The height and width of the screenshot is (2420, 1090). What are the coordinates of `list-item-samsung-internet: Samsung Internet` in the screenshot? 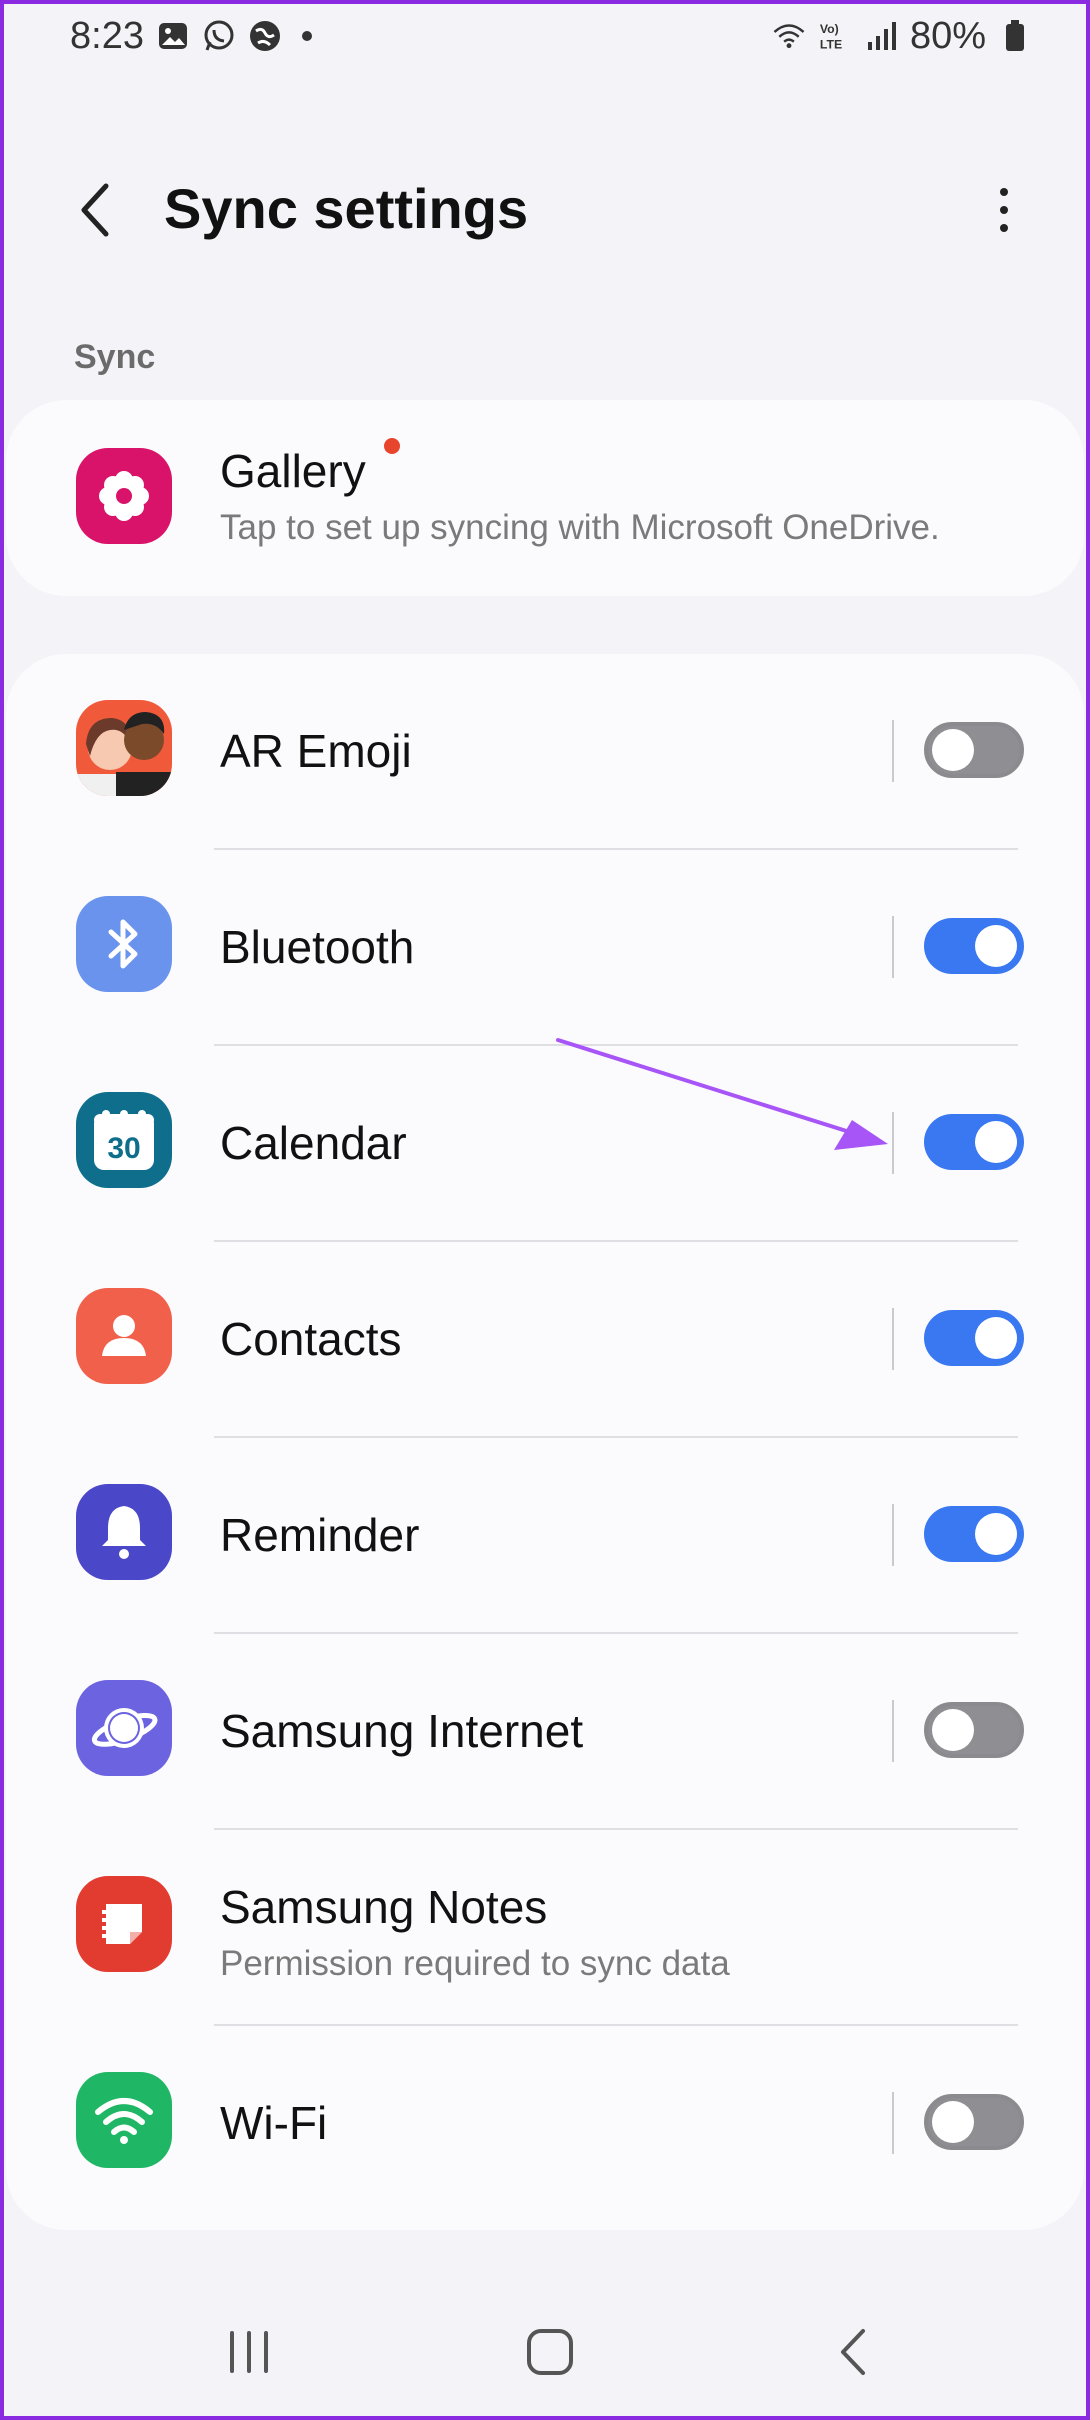 It's located at (545, 1732).